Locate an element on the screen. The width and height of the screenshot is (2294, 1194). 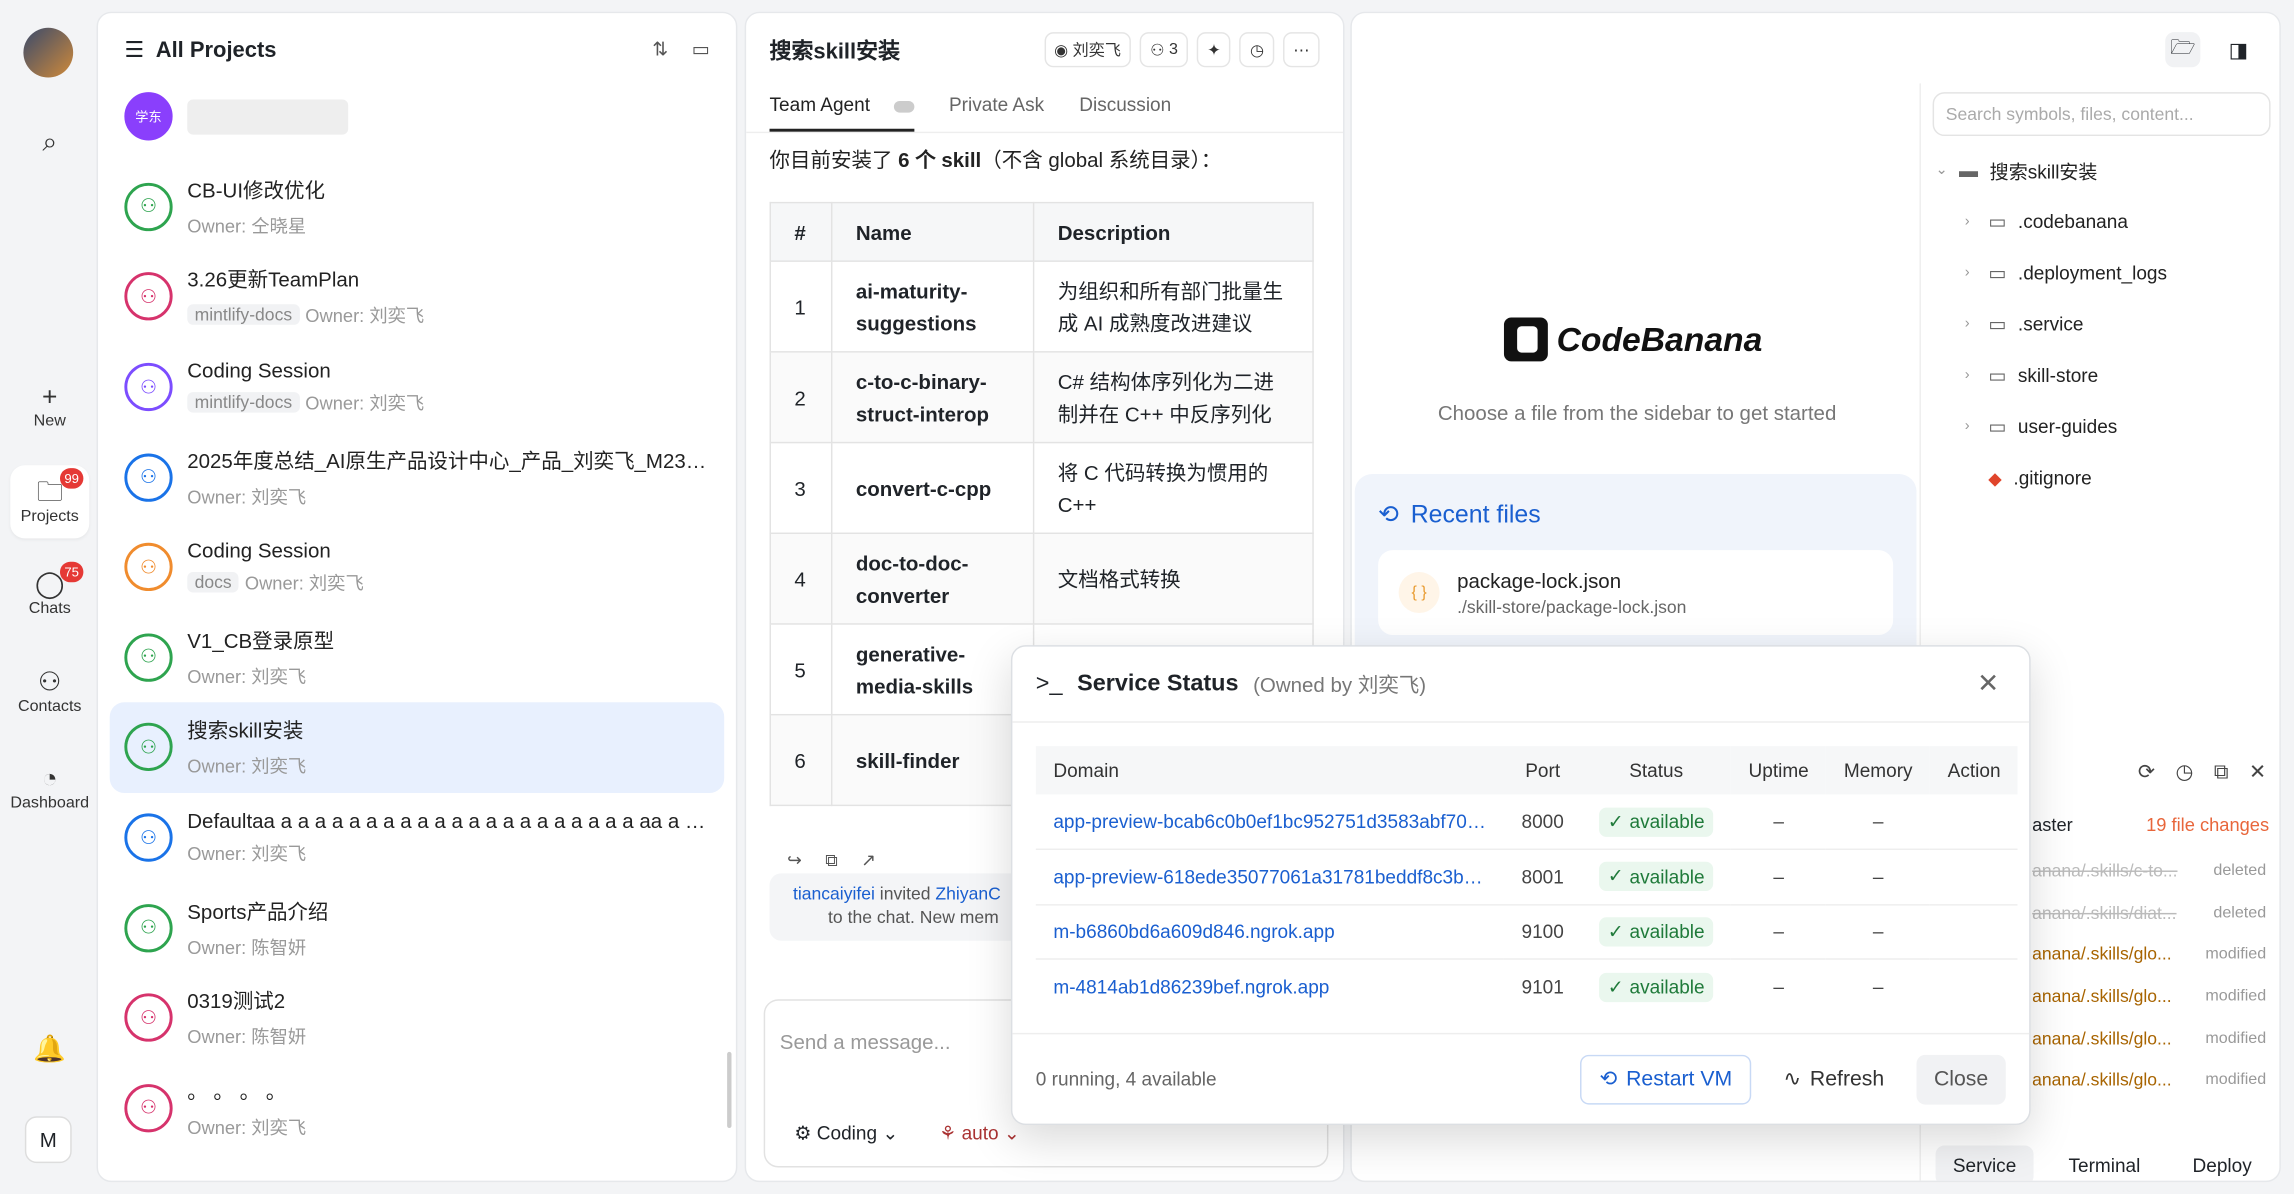
restart-vm-button: ⟲ Restart VM is located at coordinates (1666, 1079).